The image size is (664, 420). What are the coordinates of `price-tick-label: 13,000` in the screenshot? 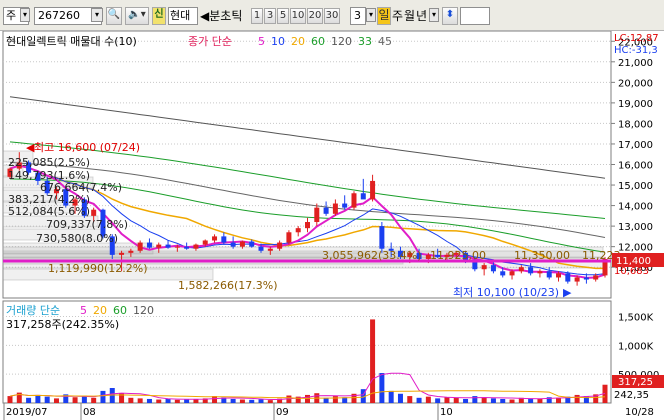 It's located at (635, 227).